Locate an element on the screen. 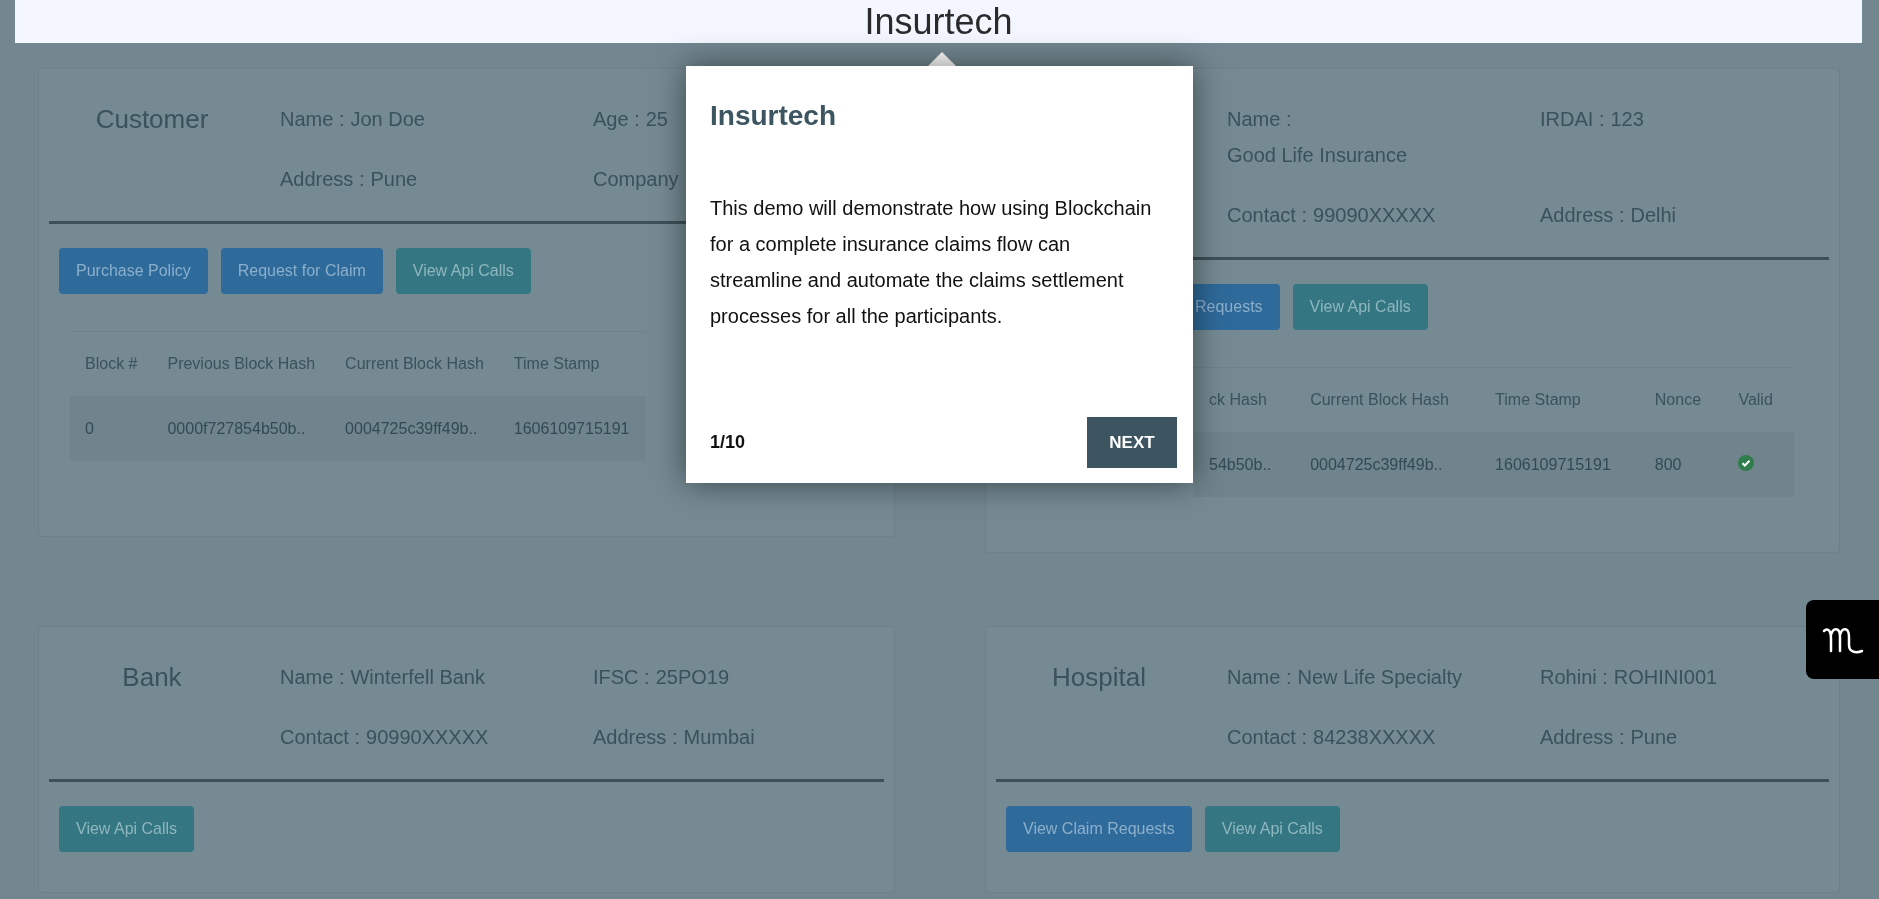 Image resolution: width=1879 pixels, height=899 pixels. table-cell: 800 is located at coordinates (1681, 464).